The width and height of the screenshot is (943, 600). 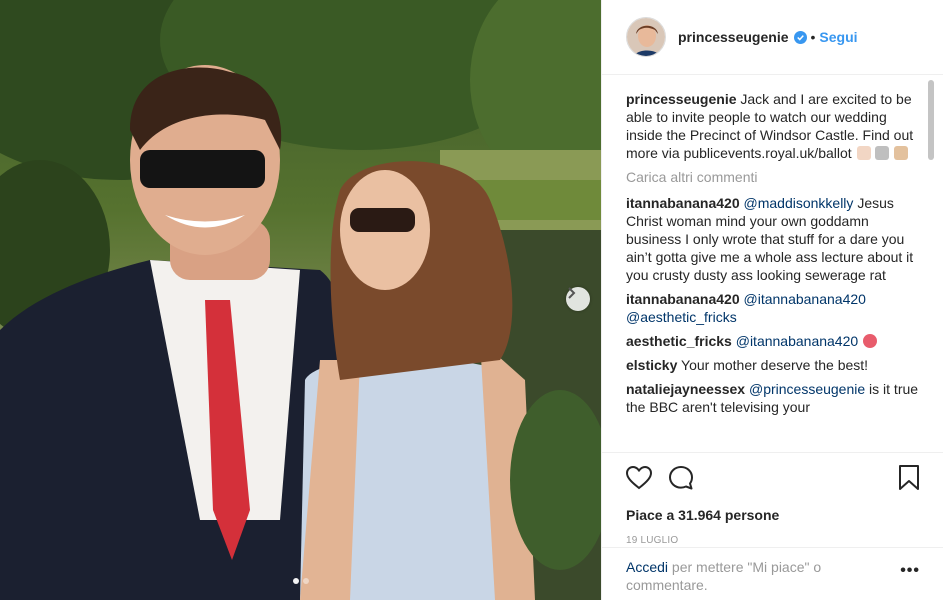 I want to click on header-username: princesseugenie, so click(x=733, y=37).